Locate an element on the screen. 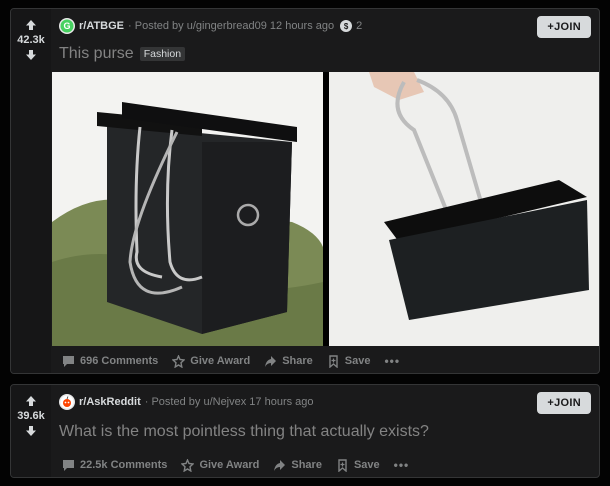 The width and height of the screenshot is (610, 486). subreddit-icon: G is located at coordinates (67, 26).